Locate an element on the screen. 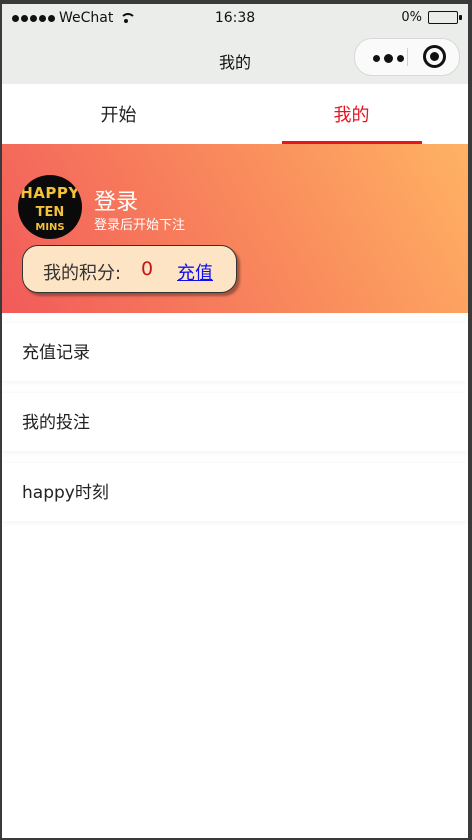  tab-bar: 开始 我的 is located at coordinates (235, 114).